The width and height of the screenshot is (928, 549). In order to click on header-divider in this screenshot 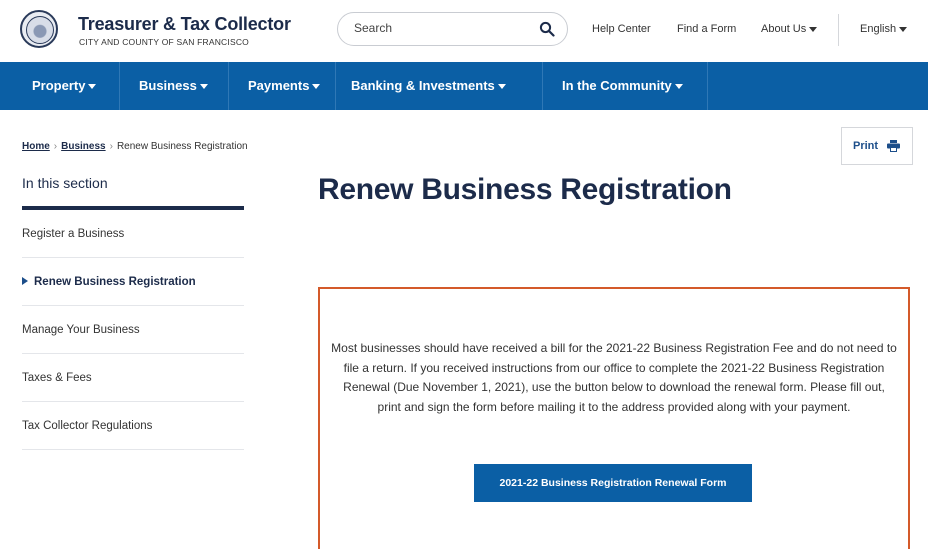, I will do `click(838, 30)`.